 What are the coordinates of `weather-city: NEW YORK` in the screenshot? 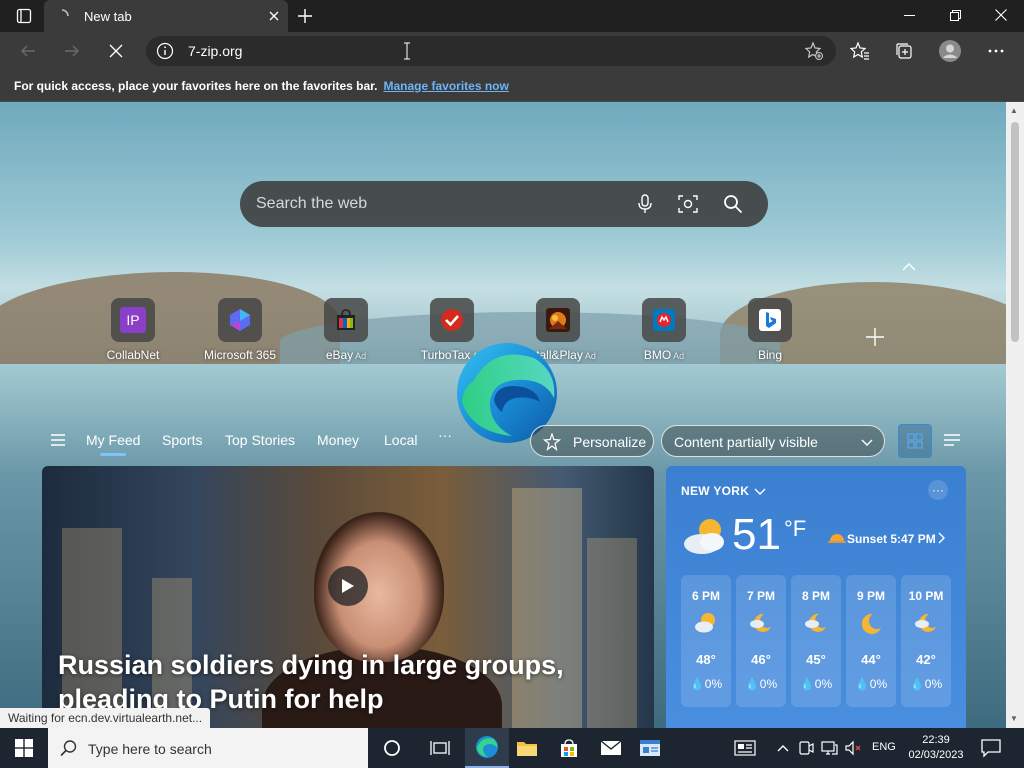 It's located at (715, 491).